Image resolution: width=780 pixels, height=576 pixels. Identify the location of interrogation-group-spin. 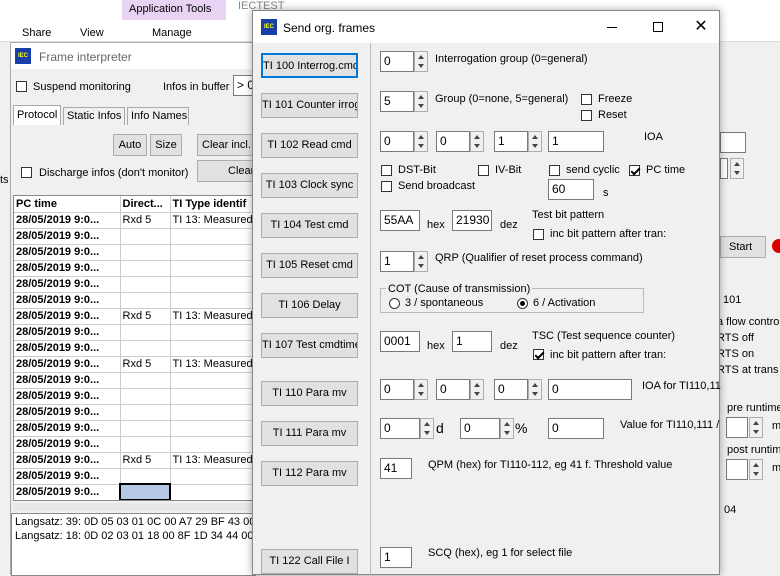
(421, 61).